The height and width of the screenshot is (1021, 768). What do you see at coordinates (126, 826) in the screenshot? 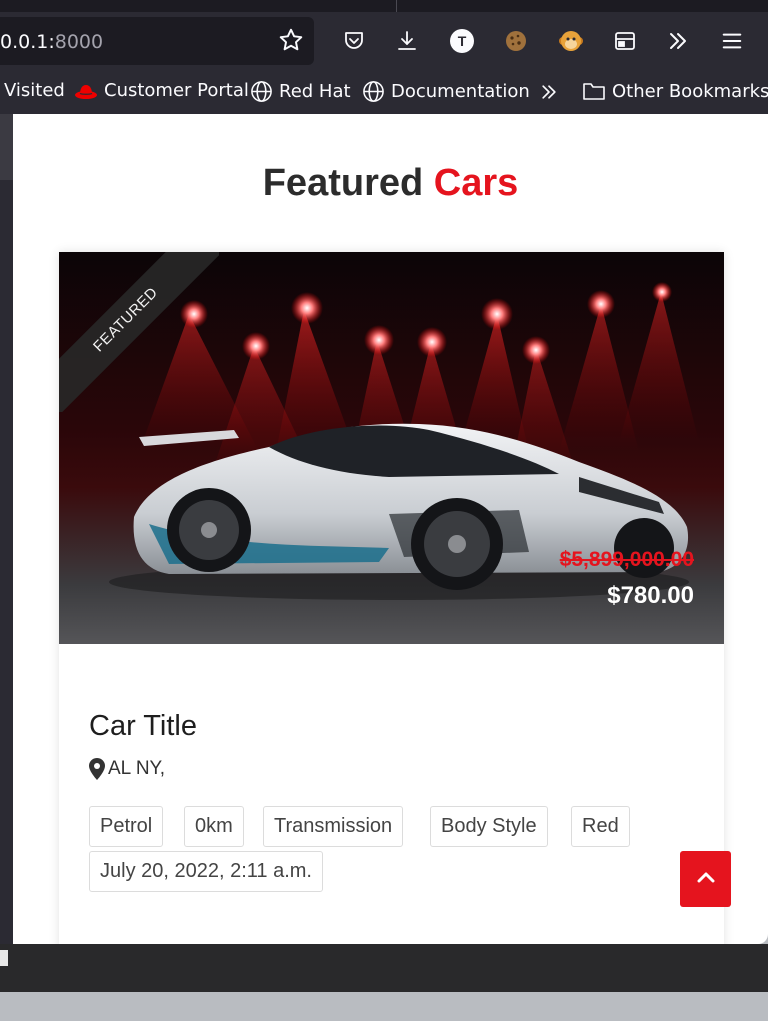
I see `chip-fuel: Petrol` at bounding box center [126, 826].